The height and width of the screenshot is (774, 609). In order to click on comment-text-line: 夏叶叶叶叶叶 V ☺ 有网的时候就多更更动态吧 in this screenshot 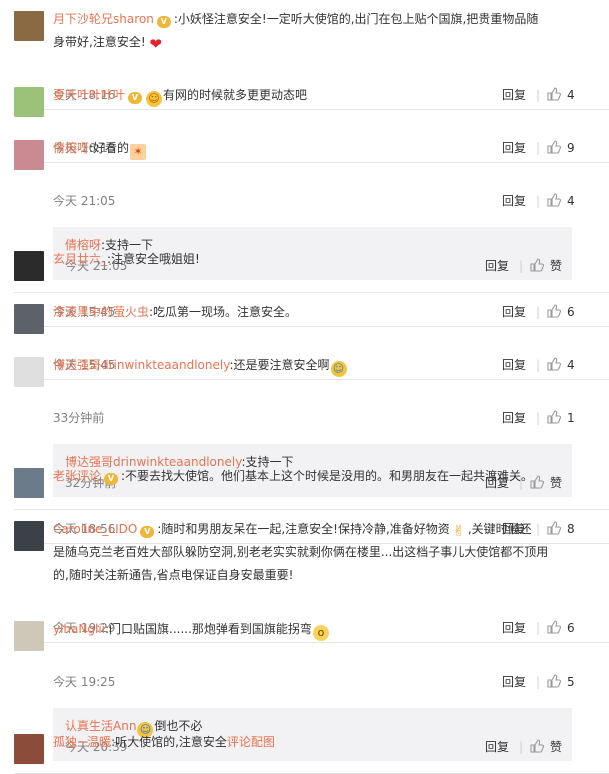, I will do `click(180, 96)`.